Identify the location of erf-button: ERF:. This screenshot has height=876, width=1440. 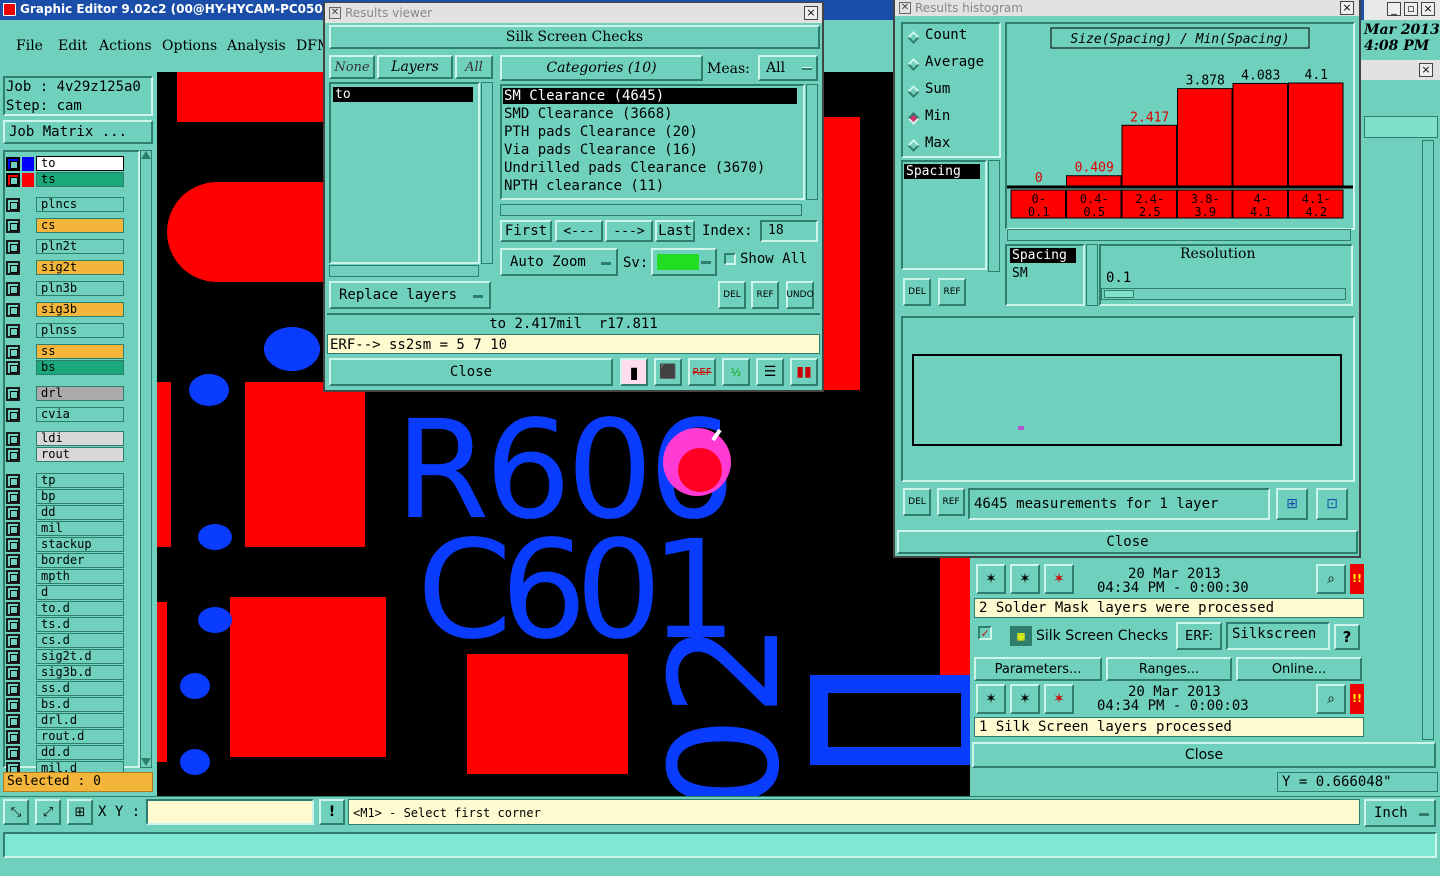
(1199, 636).